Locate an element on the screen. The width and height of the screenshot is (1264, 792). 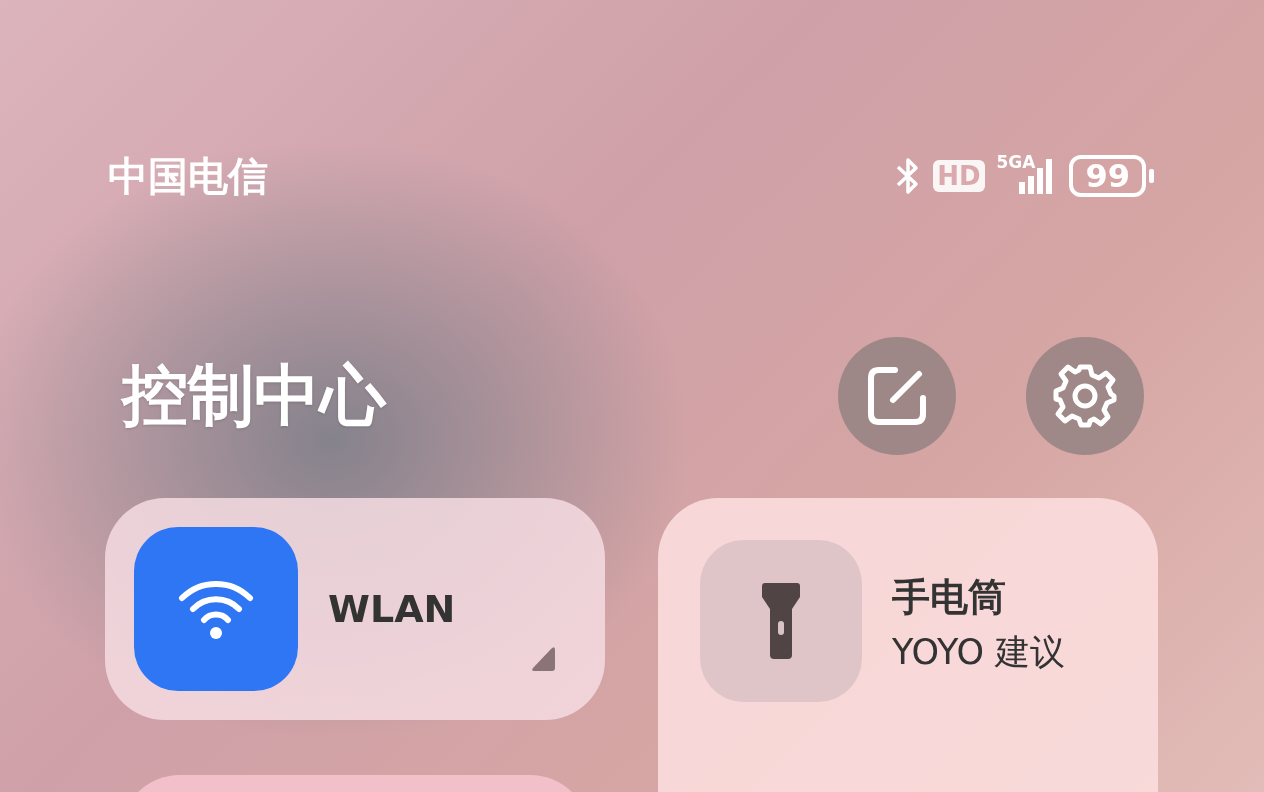
tile-subtitle: YOYO 建议 is located at coordinates (979, 652).